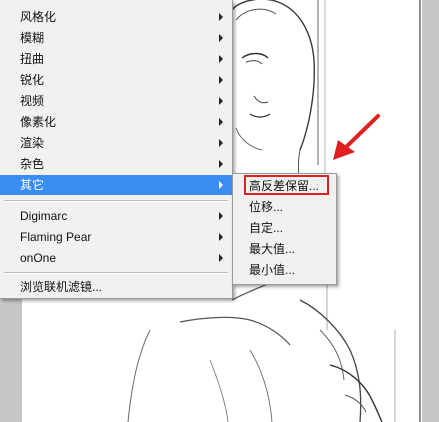  Describe the element at coordinates (44, 216) in the screenshot. I see `menu-item-label: Digimarc` at that location.